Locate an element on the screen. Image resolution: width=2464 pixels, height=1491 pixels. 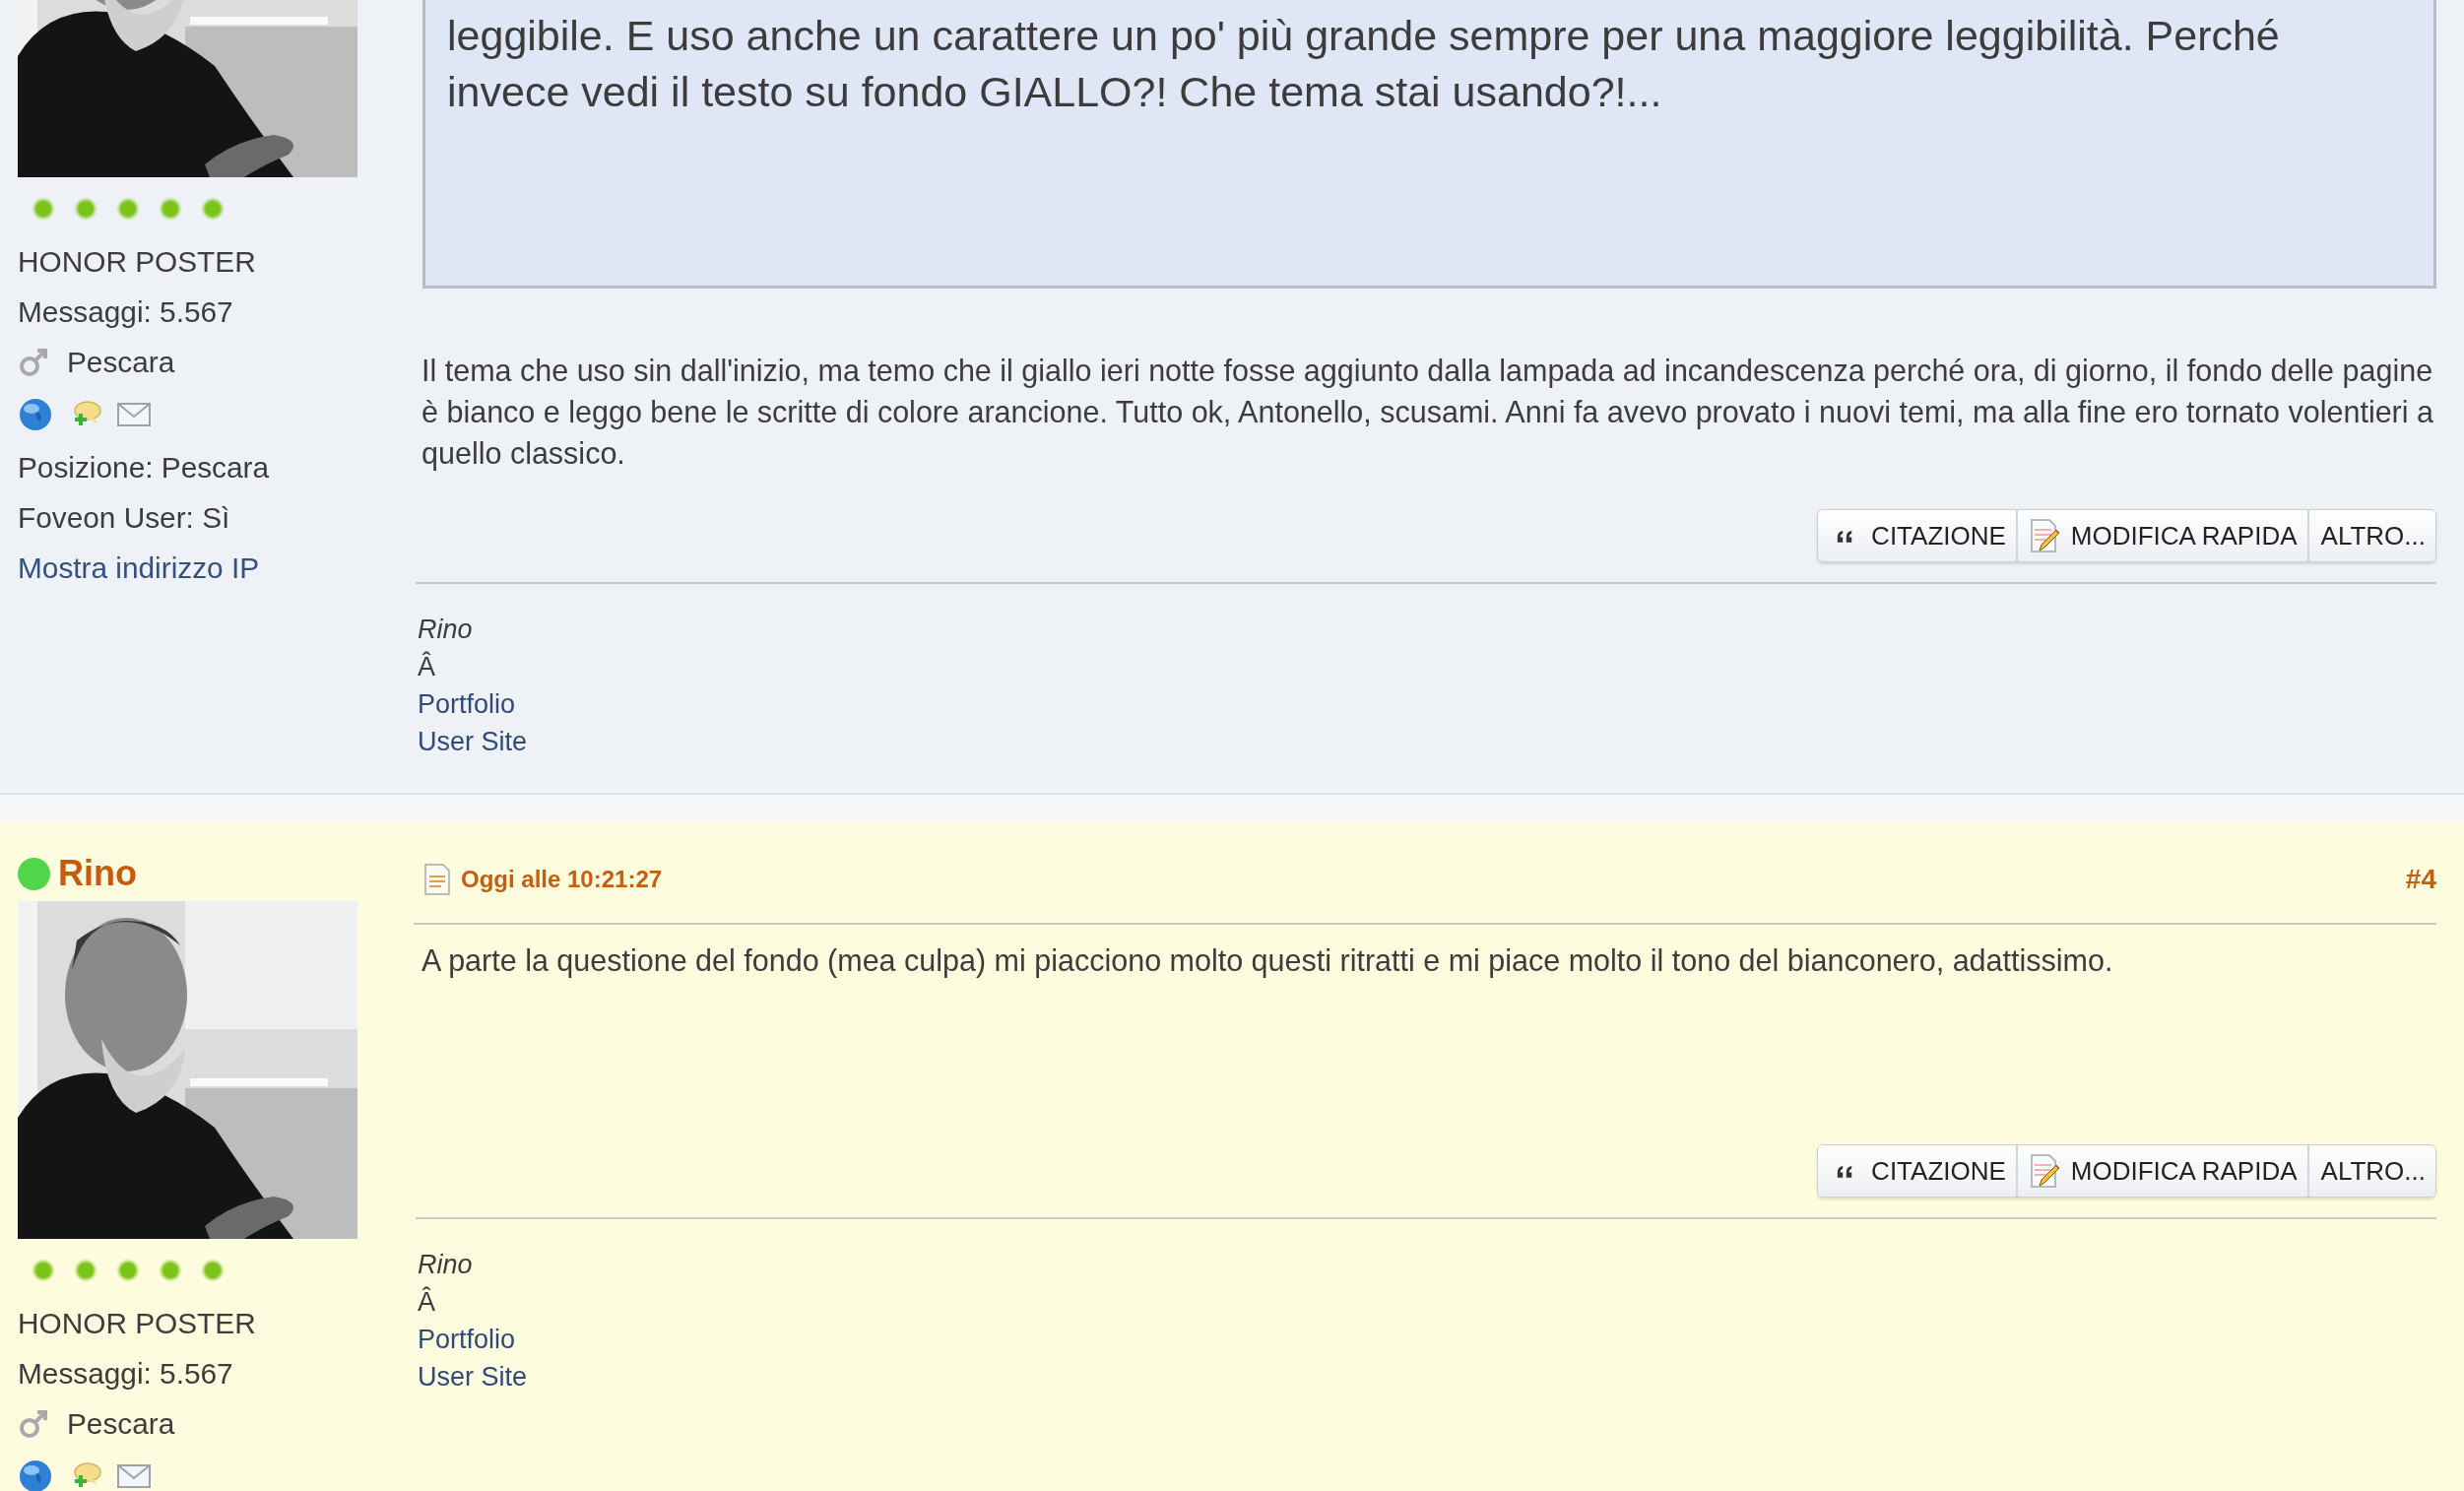
document-icon is located at coordinates (437, 879).